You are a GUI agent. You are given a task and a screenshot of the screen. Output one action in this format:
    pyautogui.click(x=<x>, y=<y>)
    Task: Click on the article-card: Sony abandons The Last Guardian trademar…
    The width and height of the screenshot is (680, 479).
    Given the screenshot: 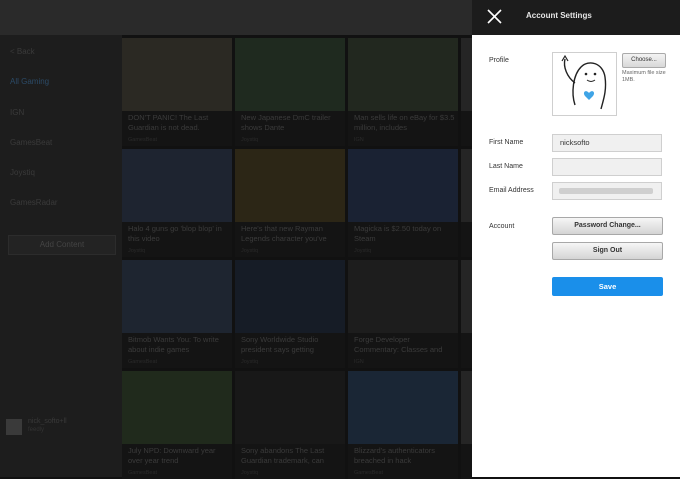 What is the action you would take?
    pyautogui.click(x=290, y=425)
    